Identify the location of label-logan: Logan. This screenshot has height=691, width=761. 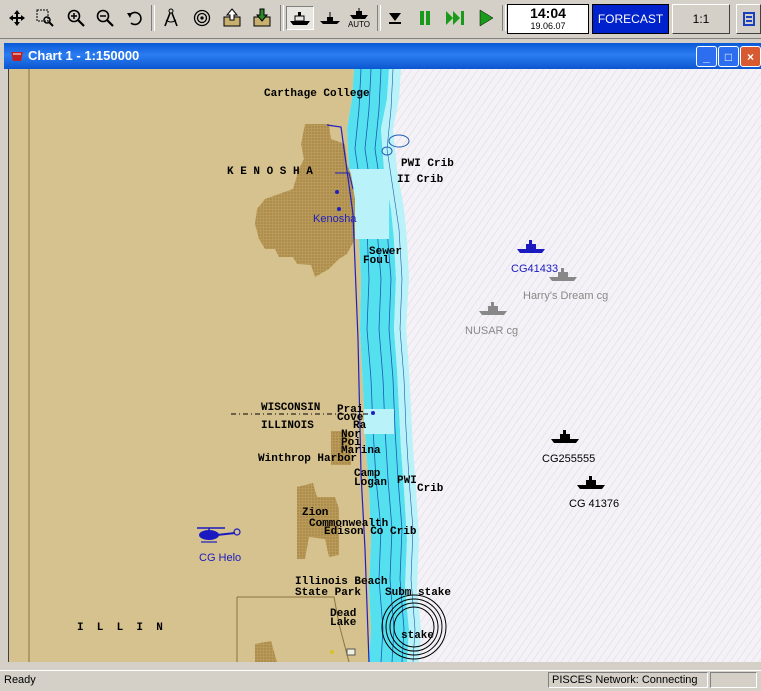
(371, 483).